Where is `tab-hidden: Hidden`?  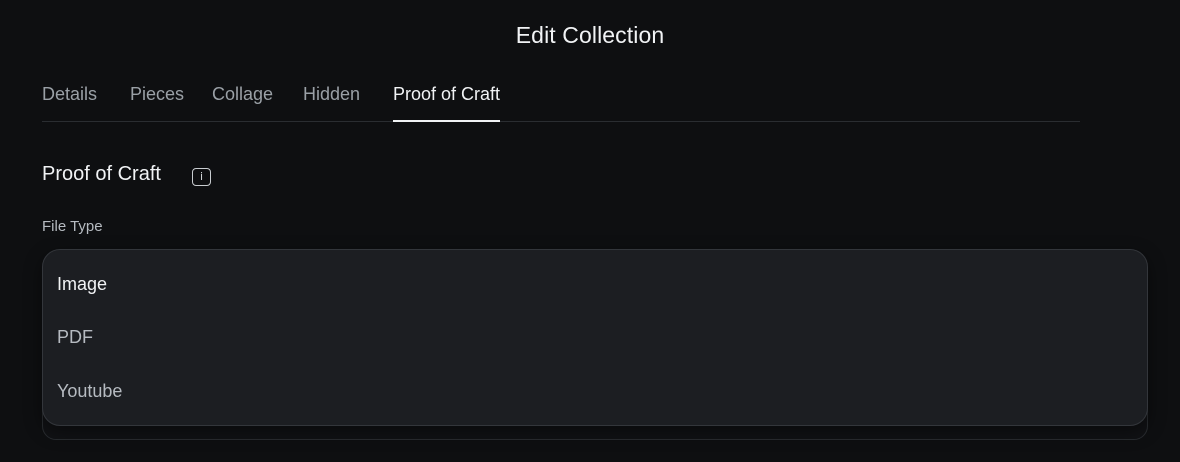
tab-hidden: Hidden is located at coordinates (331, 102).